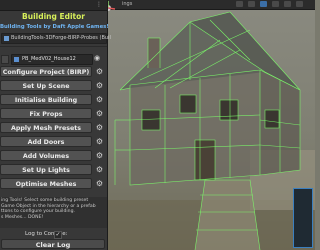 The image size is (320, 250). I want to click on object-picker-icon: ◉, so click(97, 58).